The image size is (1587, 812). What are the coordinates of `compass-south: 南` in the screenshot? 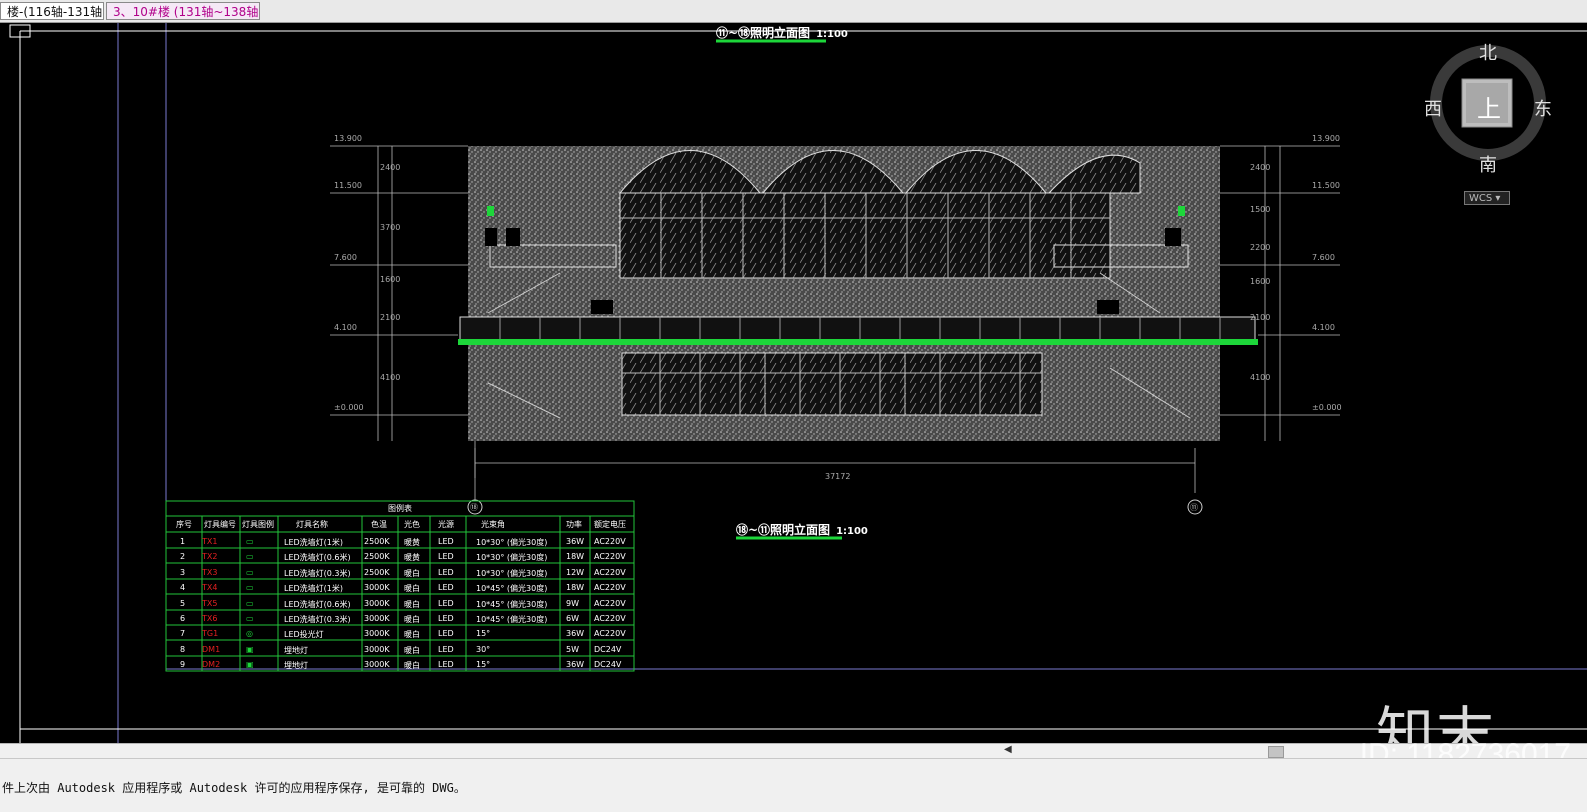 It's located at (1488, 164).